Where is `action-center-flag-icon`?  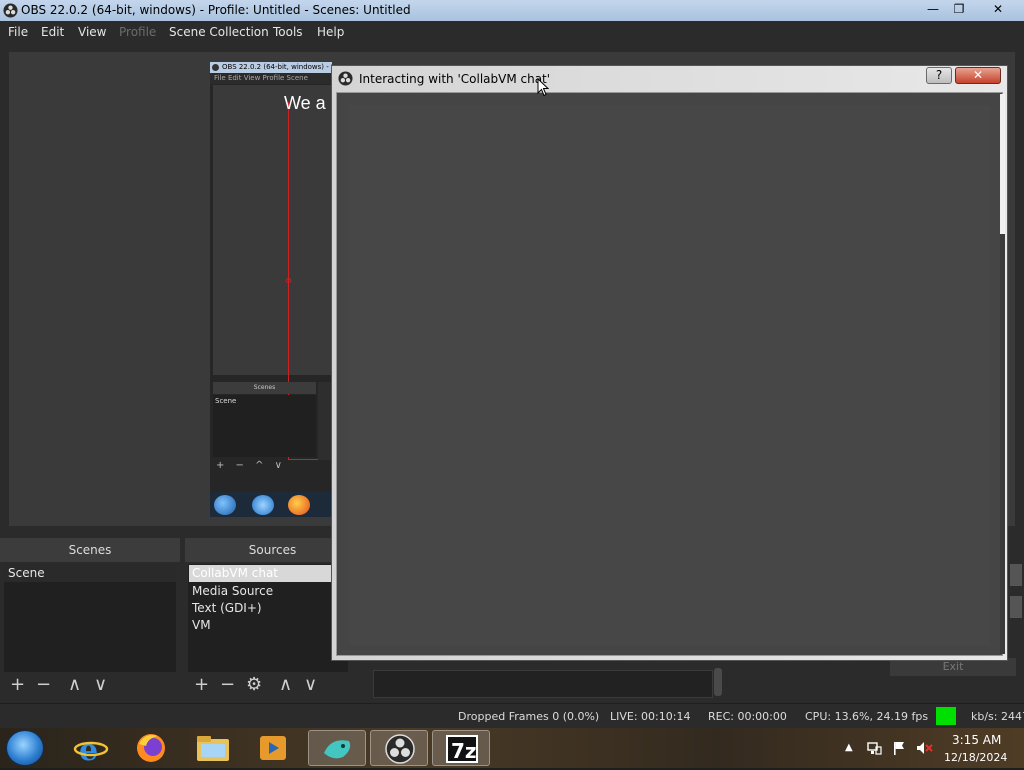
action-center-flag-icon is located at coordinates (899, 748).